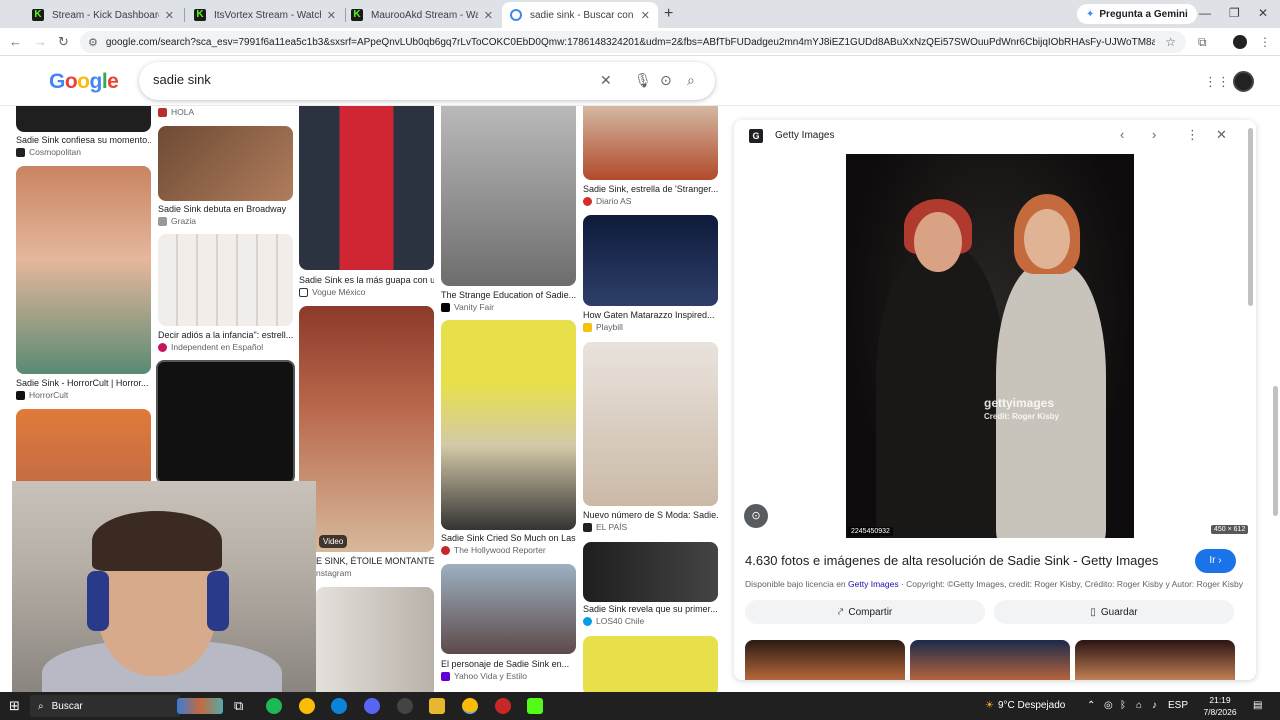 This screenshot has width=1280, height=720. Describe the element at coordinates (1123, 705) in the screenshot. I see `bluetooth-icon: ᛒ` at that location.